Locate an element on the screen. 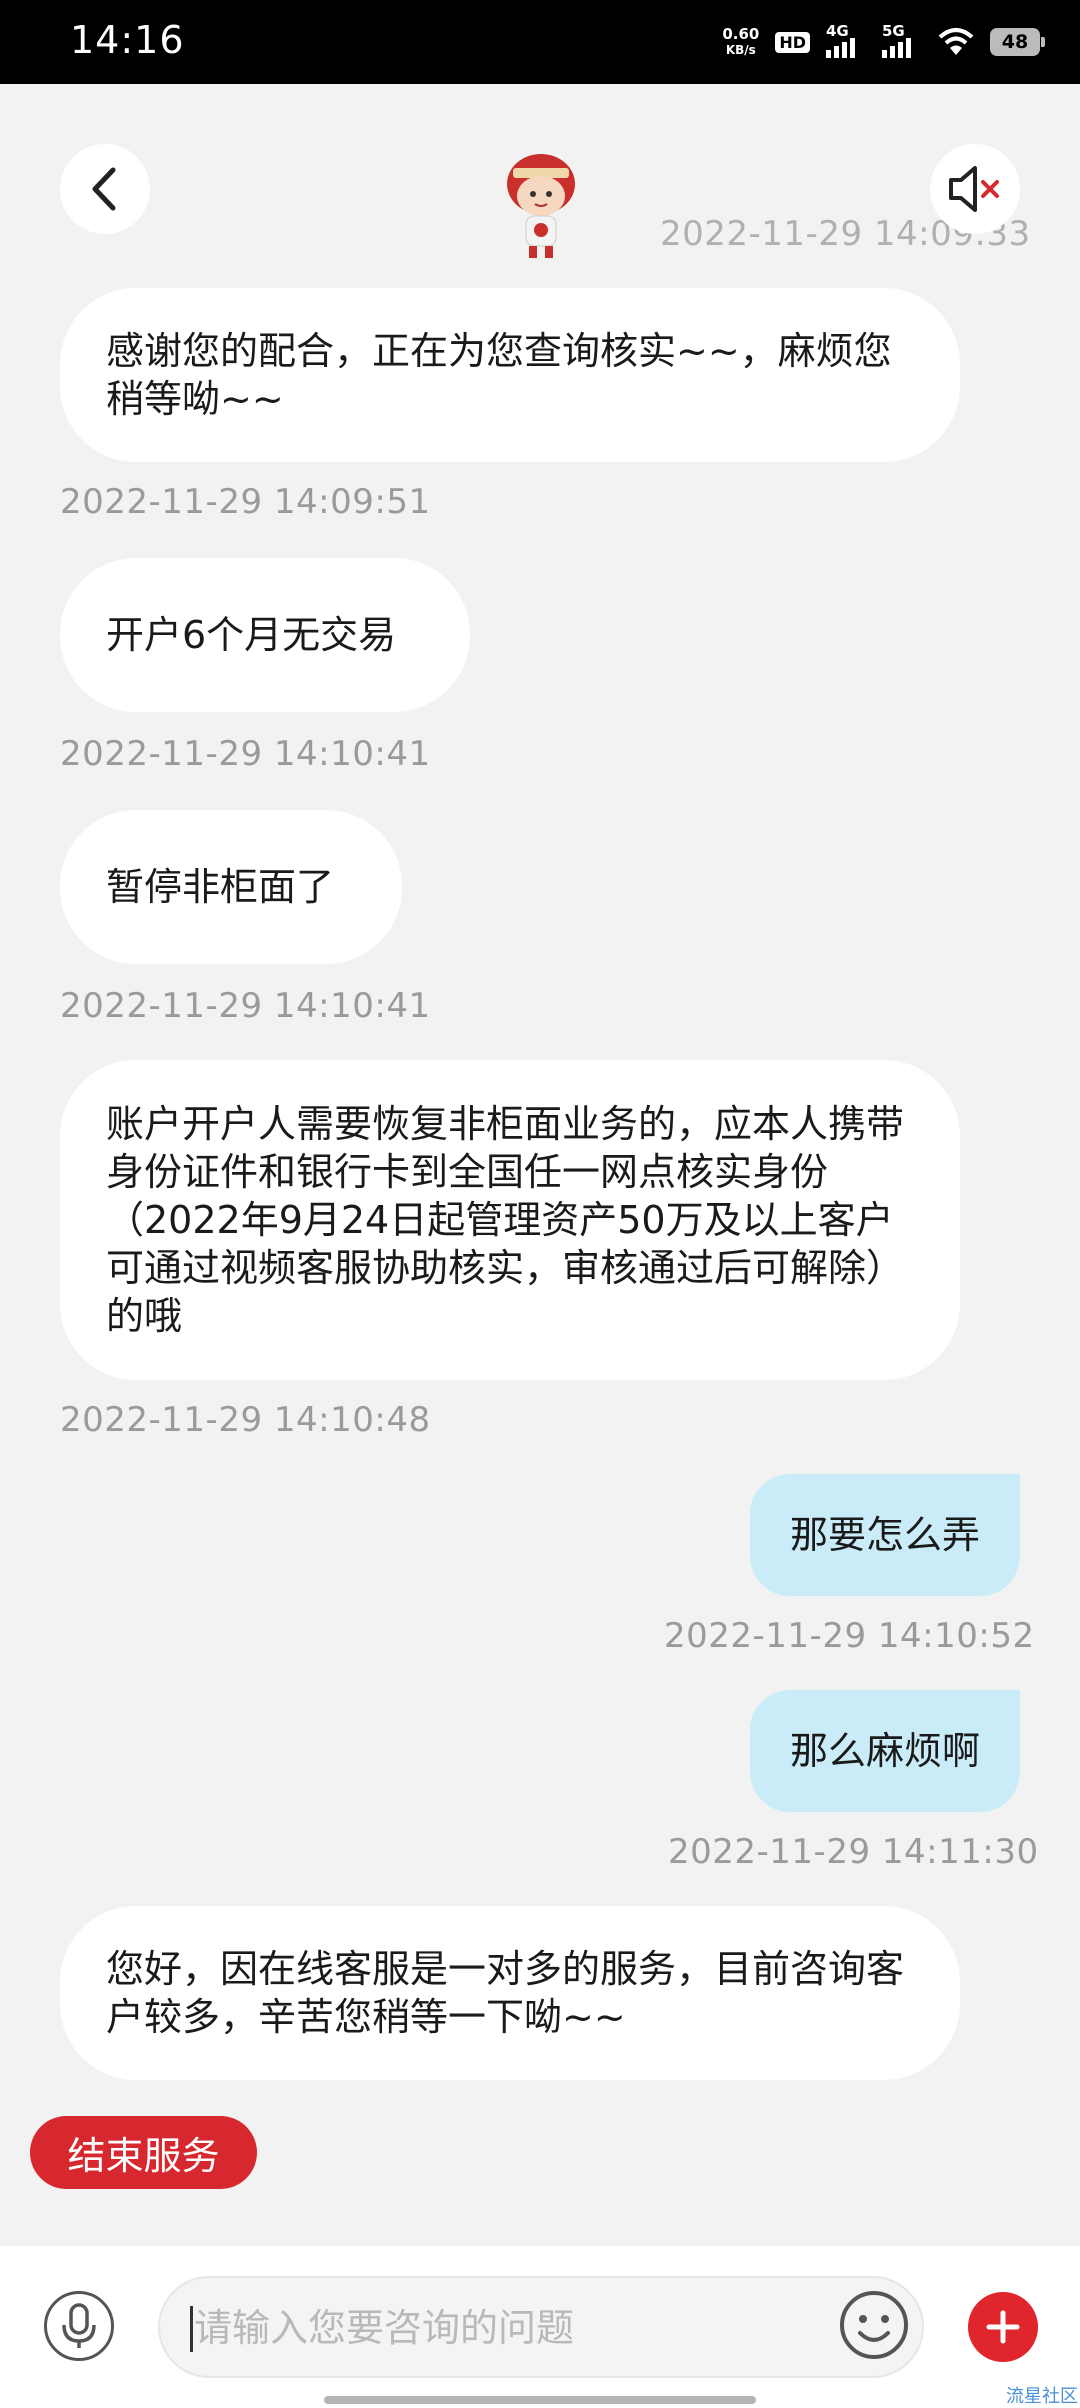  message-timestamp: 2022-11-29 14:11:30 is located at coordinates (853, 1852).